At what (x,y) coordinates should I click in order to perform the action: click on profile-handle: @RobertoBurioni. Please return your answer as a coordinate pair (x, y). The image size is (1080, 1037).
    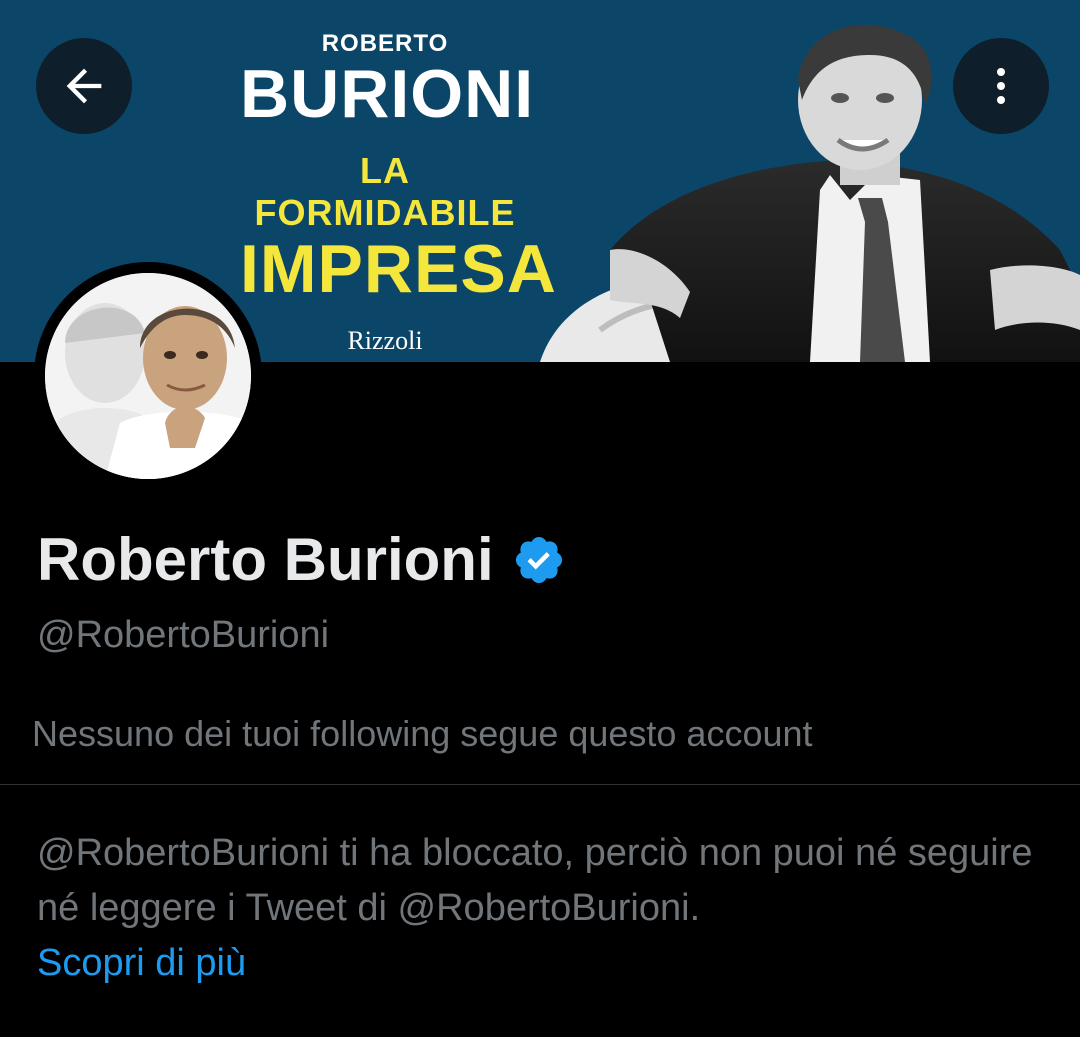
    Looking at the image, I should click on (183, 635).